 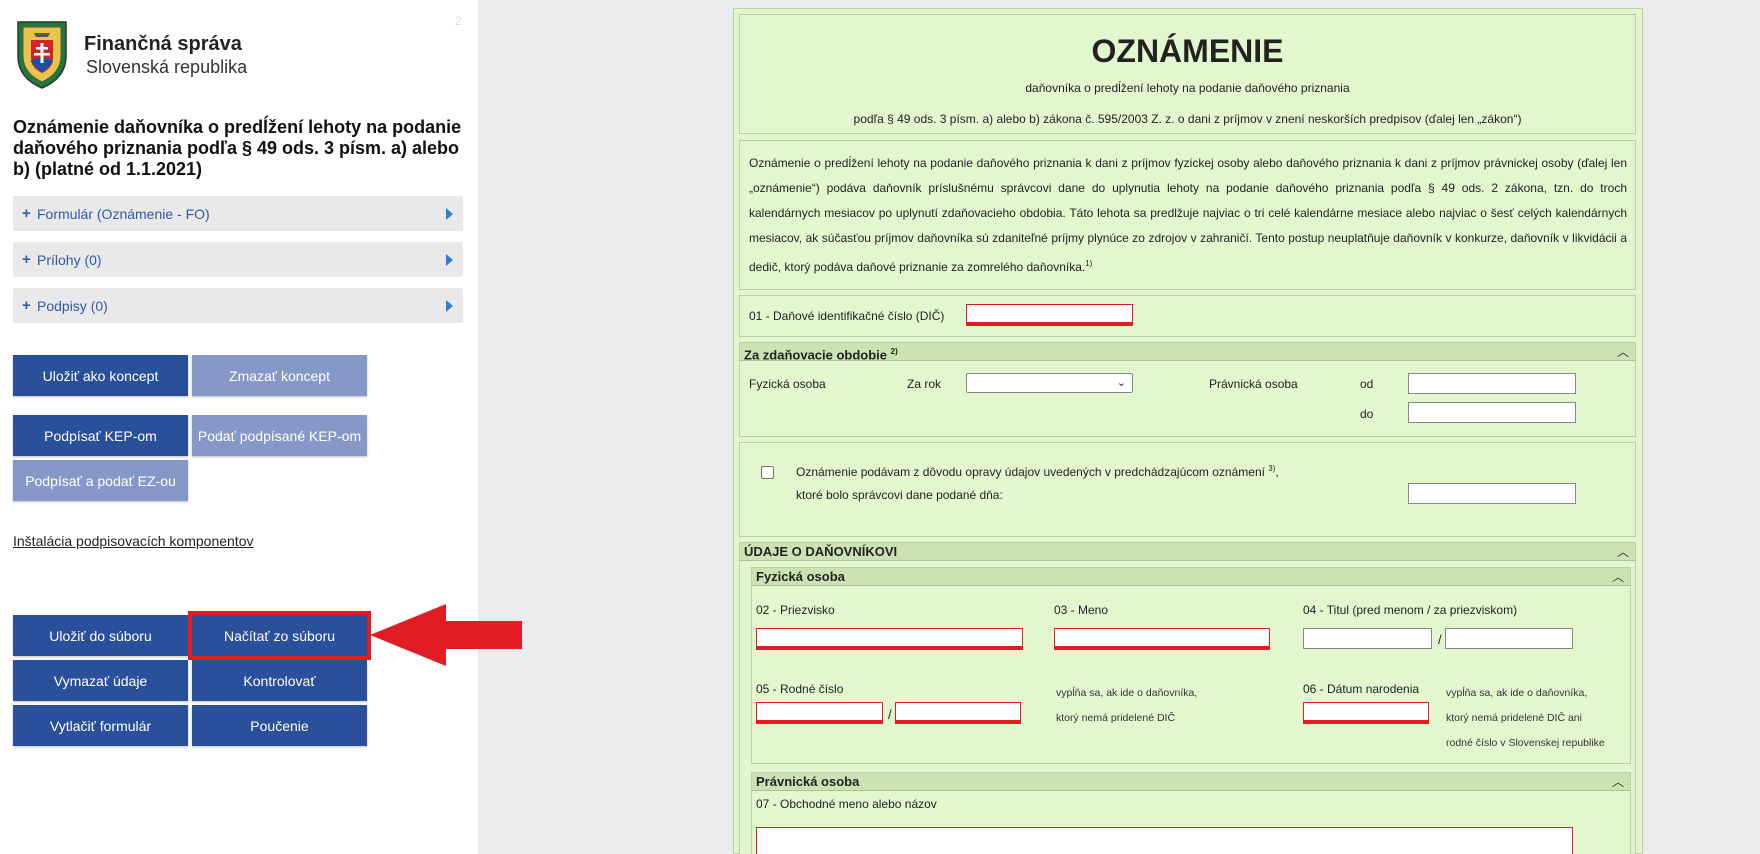 I want to click on natural-person-label: Fyzická osoba, so click(x=787, y=384).